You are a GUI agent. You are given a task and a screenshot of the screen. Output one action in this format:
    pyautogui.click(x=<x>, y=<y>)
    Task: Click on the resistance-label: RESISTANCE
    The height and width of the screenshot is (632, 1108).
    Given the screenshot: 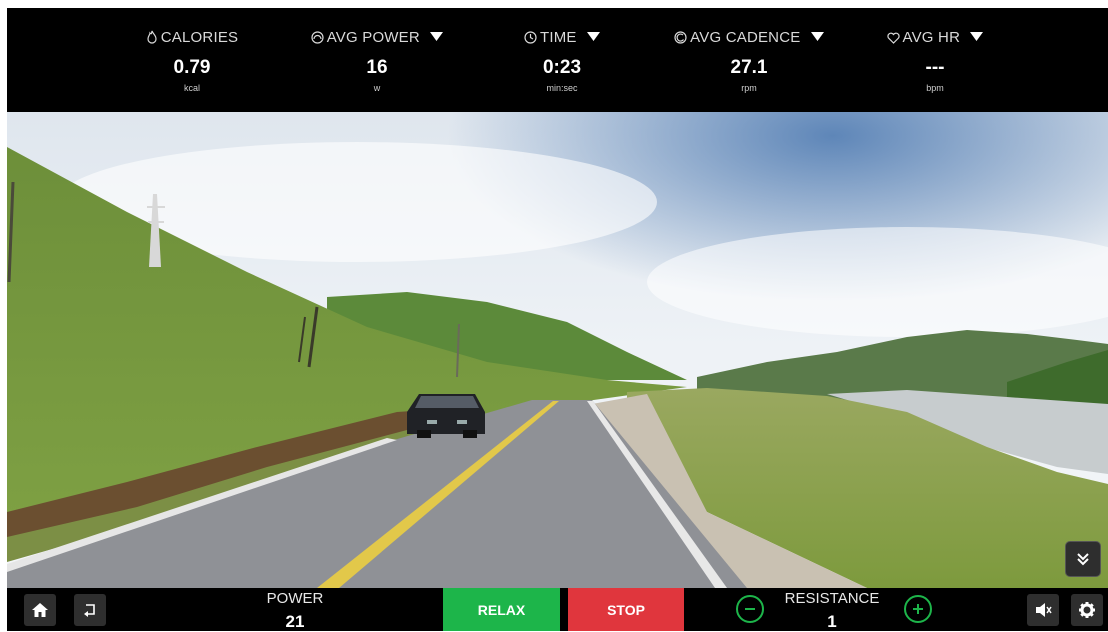 What is the action you would take?
    pyautogui.click(x=832, y=598)
    